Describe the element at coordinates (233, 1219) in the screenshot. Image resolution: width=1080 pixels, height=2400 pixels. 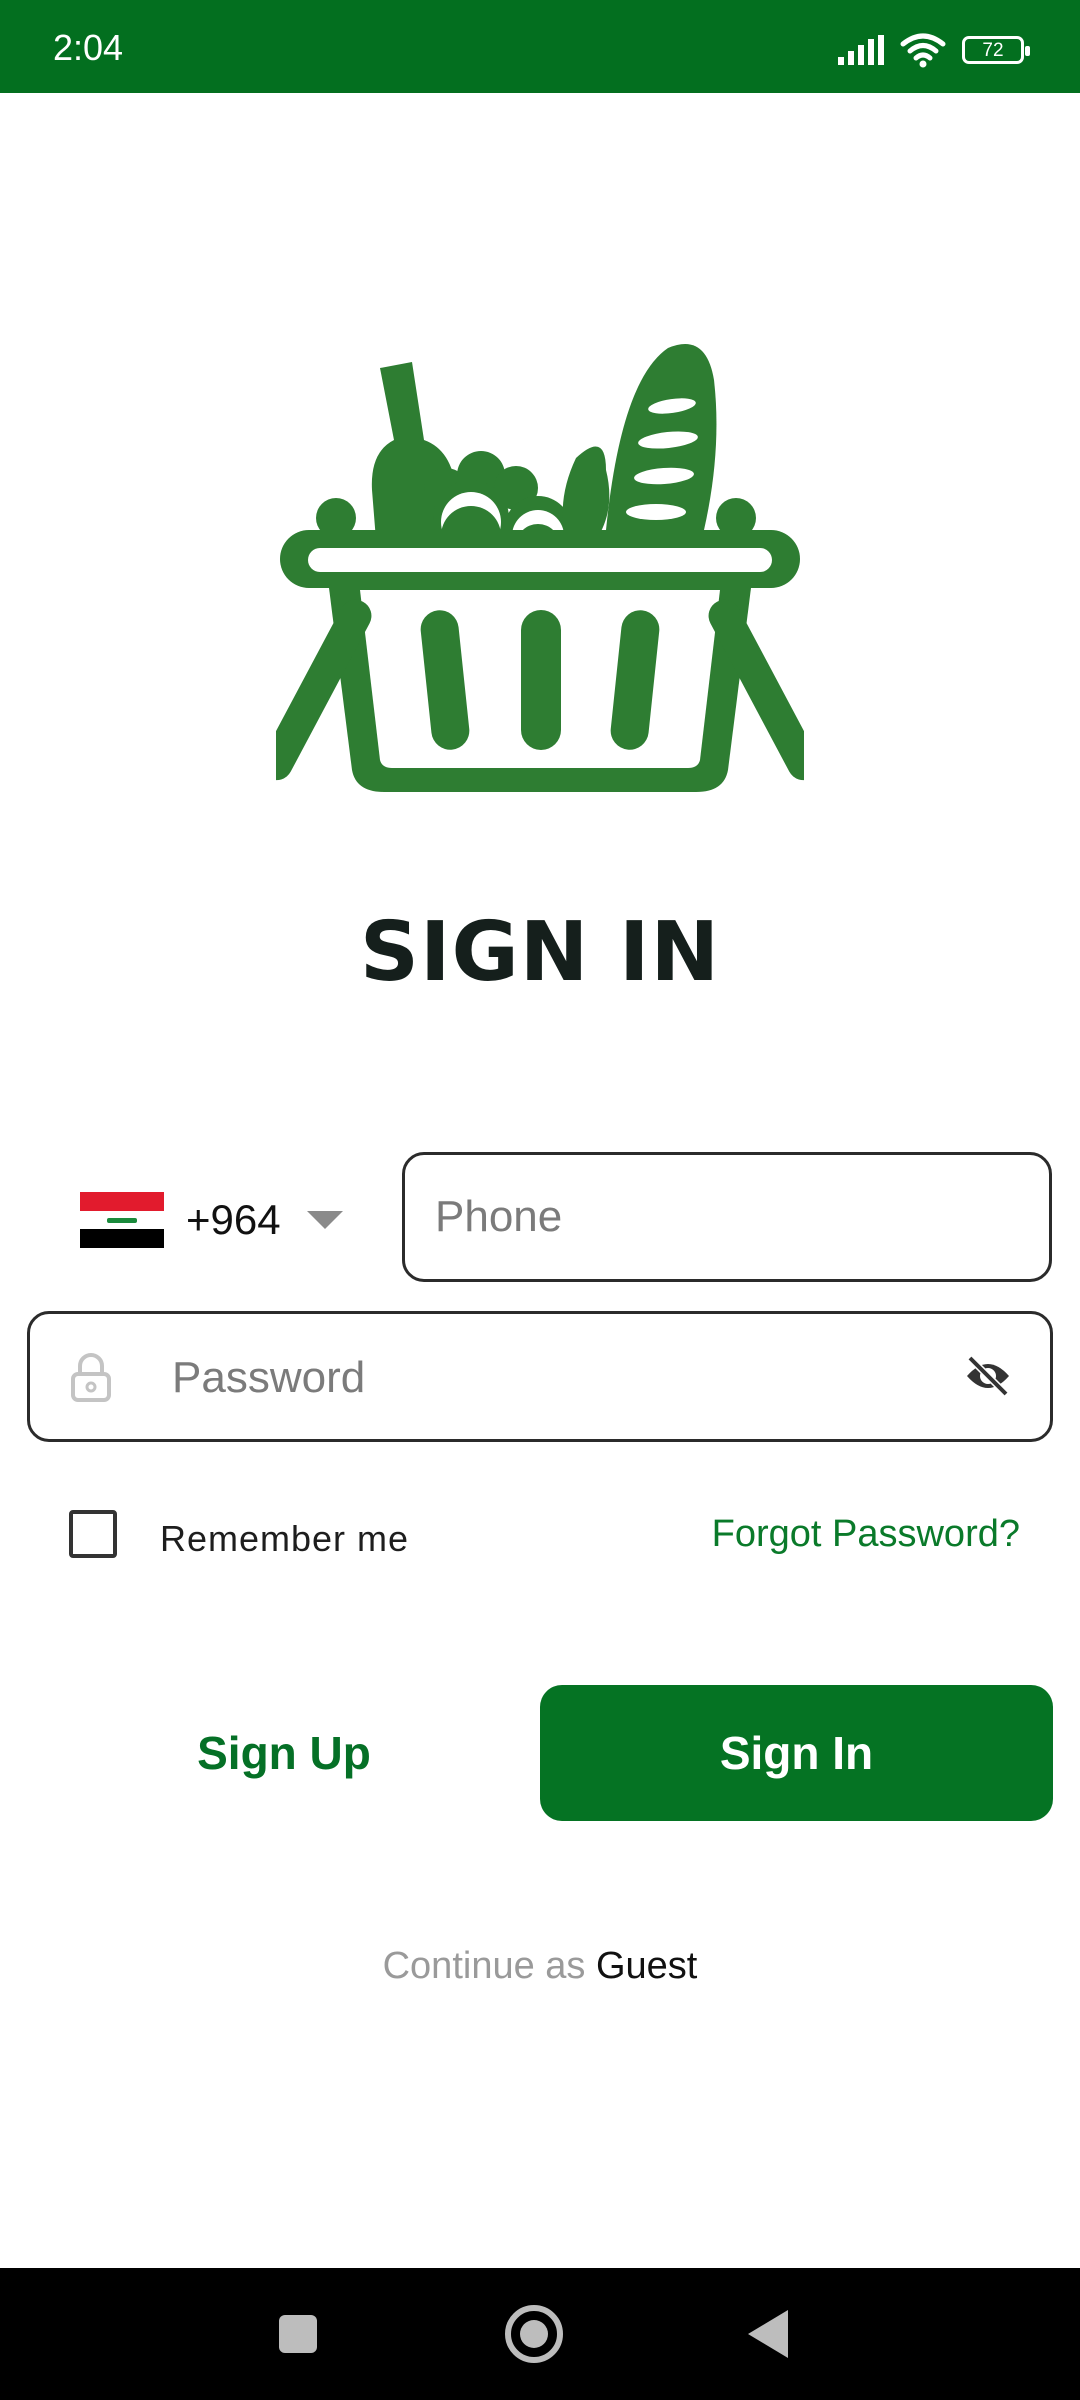
I see `country-code: +964` at that location.